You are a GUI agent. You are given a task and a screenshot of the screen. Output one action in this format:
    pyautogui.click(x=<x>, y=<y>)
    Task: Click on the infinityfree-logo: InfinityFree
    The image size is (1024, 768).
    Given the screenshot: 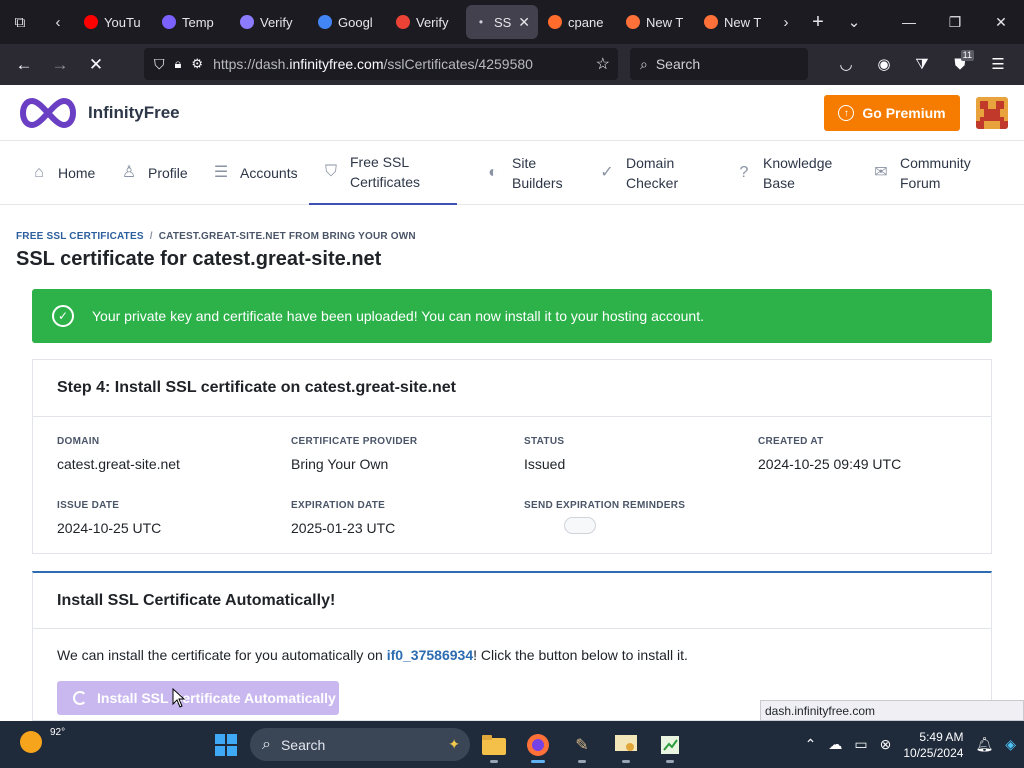 What is the action you would take?
    pyautogui.click(x=98, y=113)
    